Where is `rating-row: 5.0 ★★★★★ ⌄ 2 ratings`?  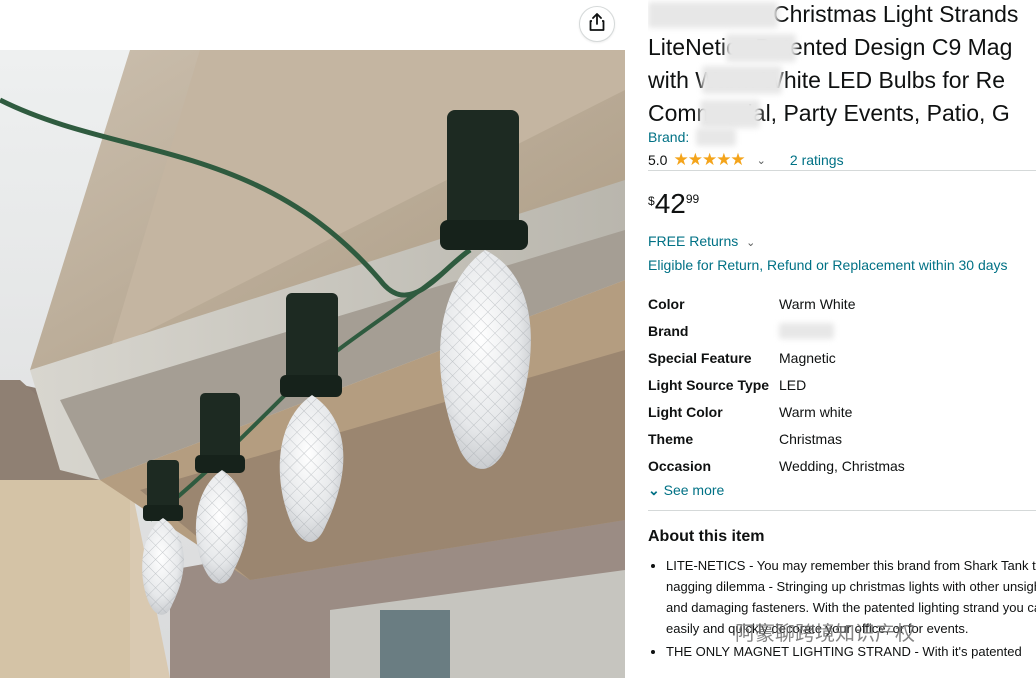 rating-row: 5.0 ★★★★★ ⌄ 2 ratings is located at coordinates (746, 160).